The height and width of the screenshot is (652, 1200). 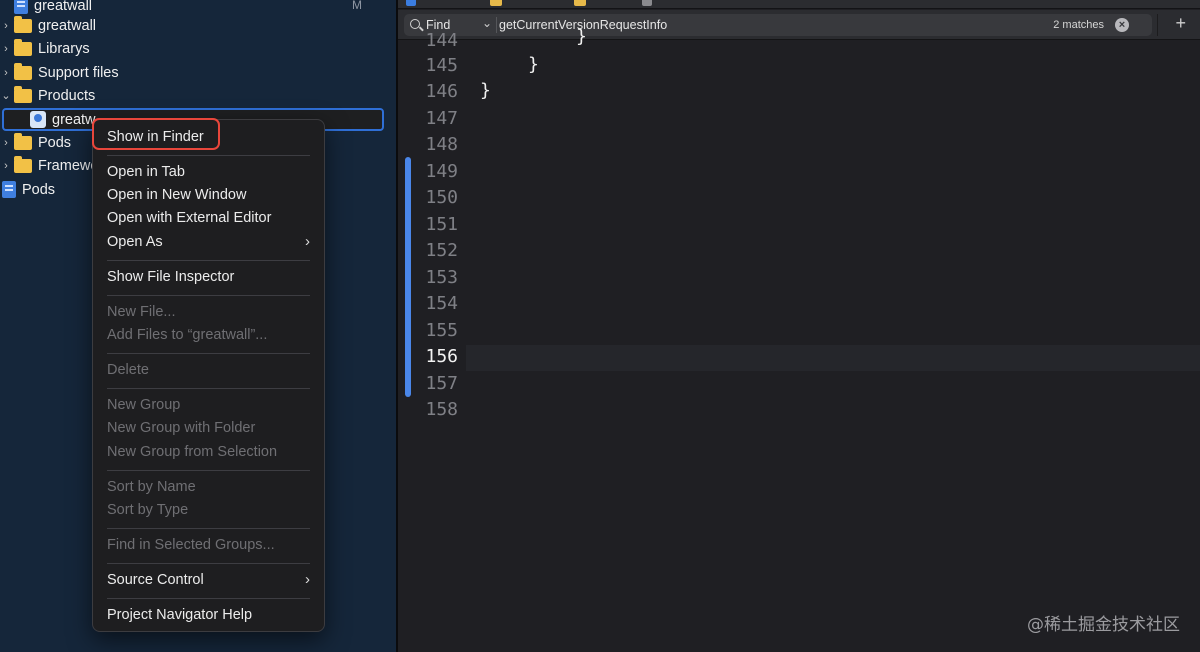 What do you see at coordinates (208, 137) in the screenshot?
I see `menu-item-show-in-finder: Show in Finder` at bounding box center [208, 137].